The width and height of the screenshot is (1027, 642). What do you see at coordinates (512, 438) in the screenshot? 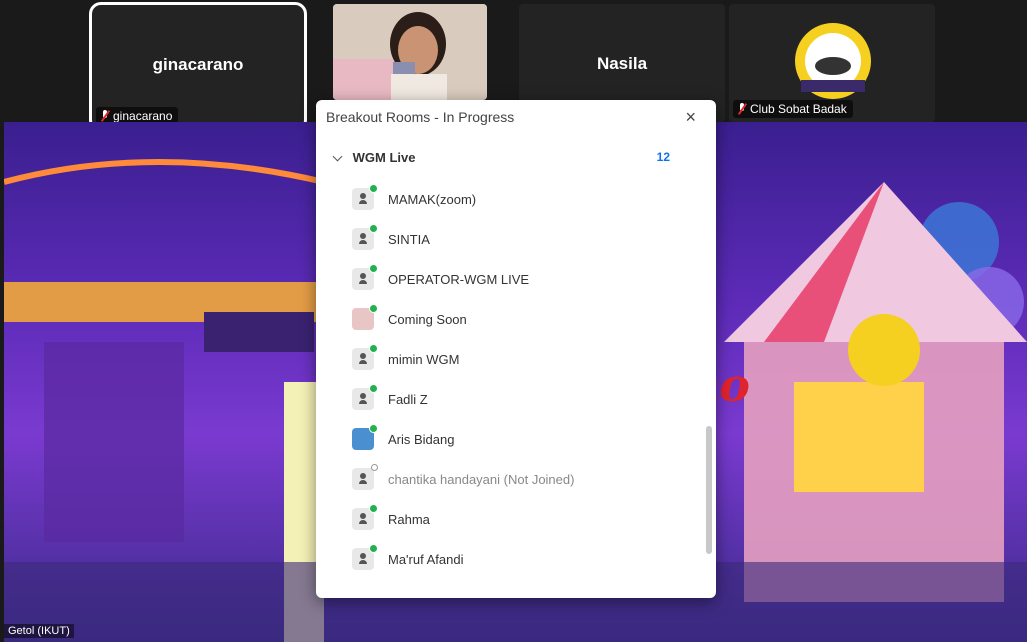
I see `list-item: Aris Bidang` at bounding box center [512, 438].